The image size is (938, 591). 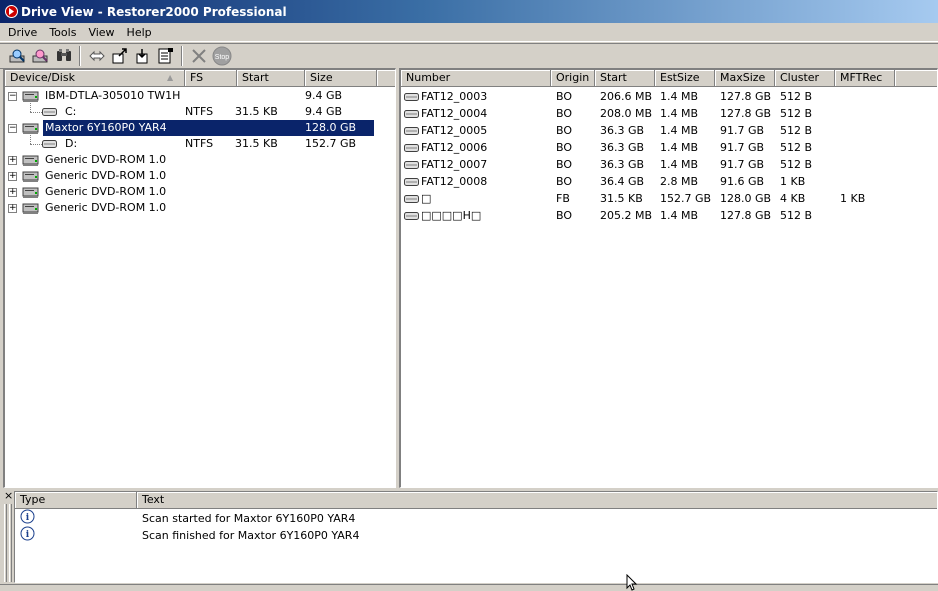 What do you see at coordinates (80, 56) in the screenshot?
I see `toolbar-separator` at bounding box center [80, 56].